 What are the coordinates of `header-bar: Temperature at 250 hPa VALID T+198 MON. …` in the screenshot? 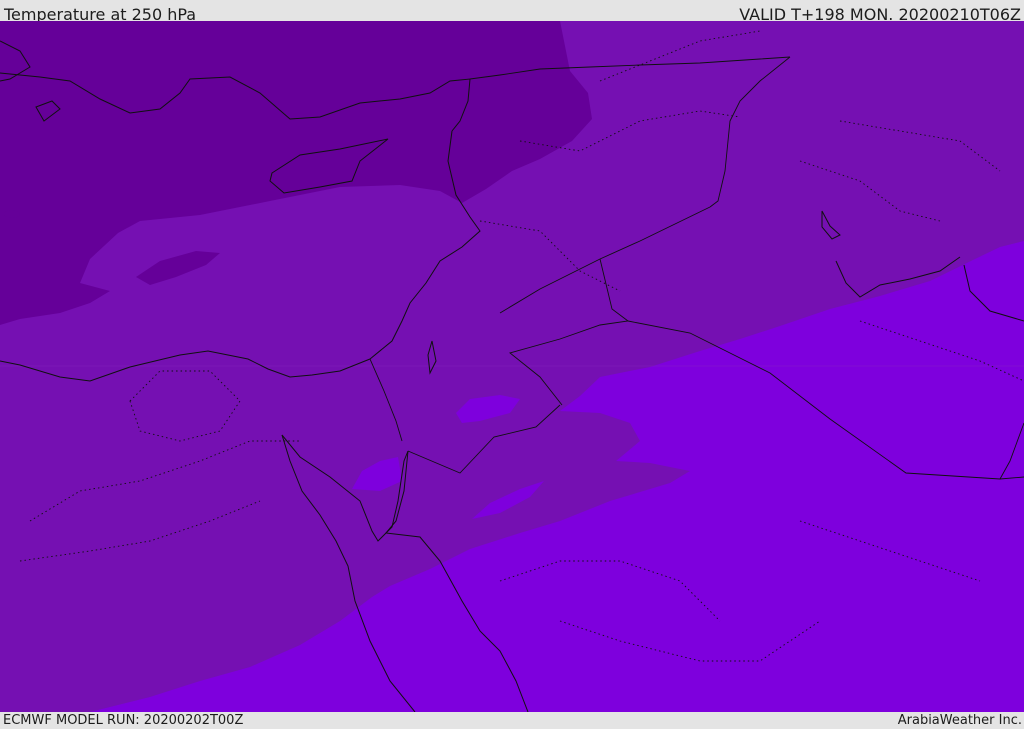 It's located at (512, 12).